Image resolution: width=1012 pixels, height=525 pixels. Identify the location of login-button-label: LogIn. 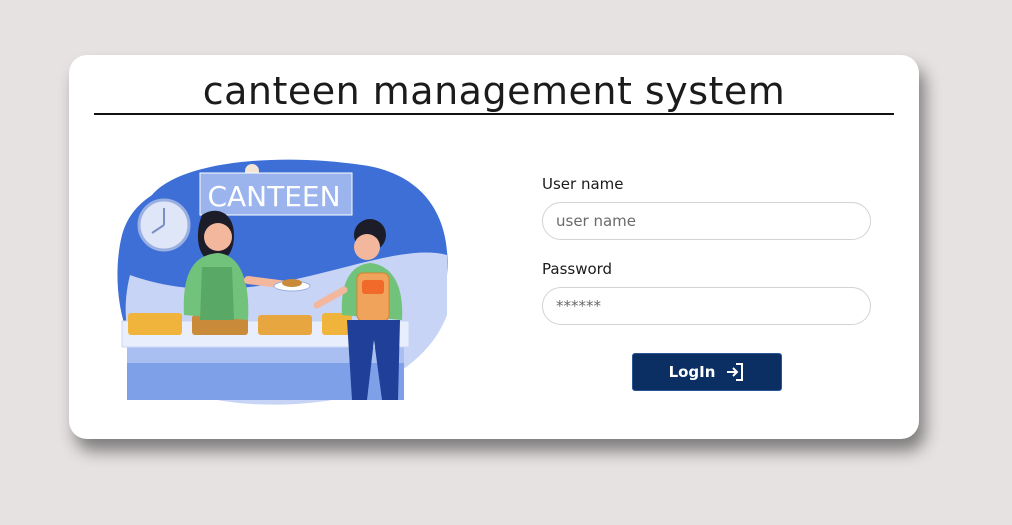
(692, 372).